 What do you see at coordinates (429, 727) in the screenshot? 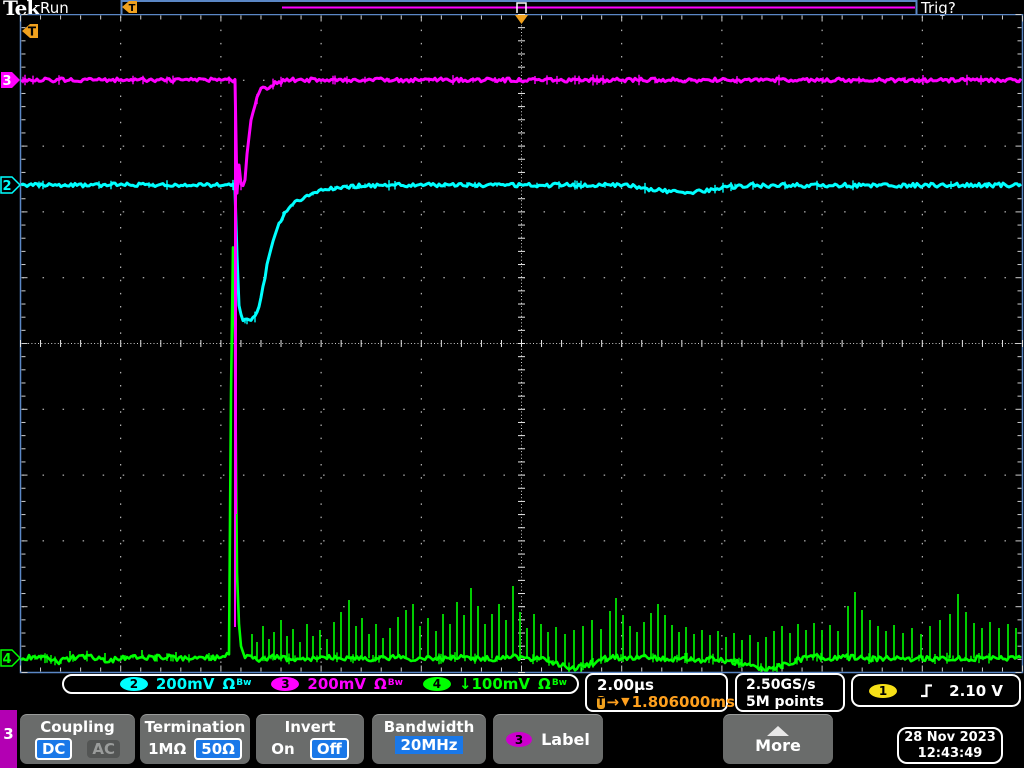
I see `bandwidth-title: Bandwidth` at bounding box center [429, 727].